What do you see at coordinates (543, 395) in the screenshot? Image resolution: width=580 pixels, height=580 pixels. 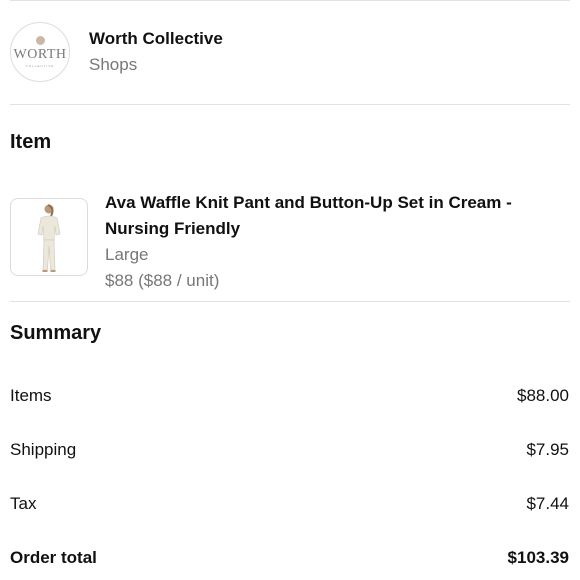 I see `summary-row-value: $88.00` at bounding box center [543, 395].